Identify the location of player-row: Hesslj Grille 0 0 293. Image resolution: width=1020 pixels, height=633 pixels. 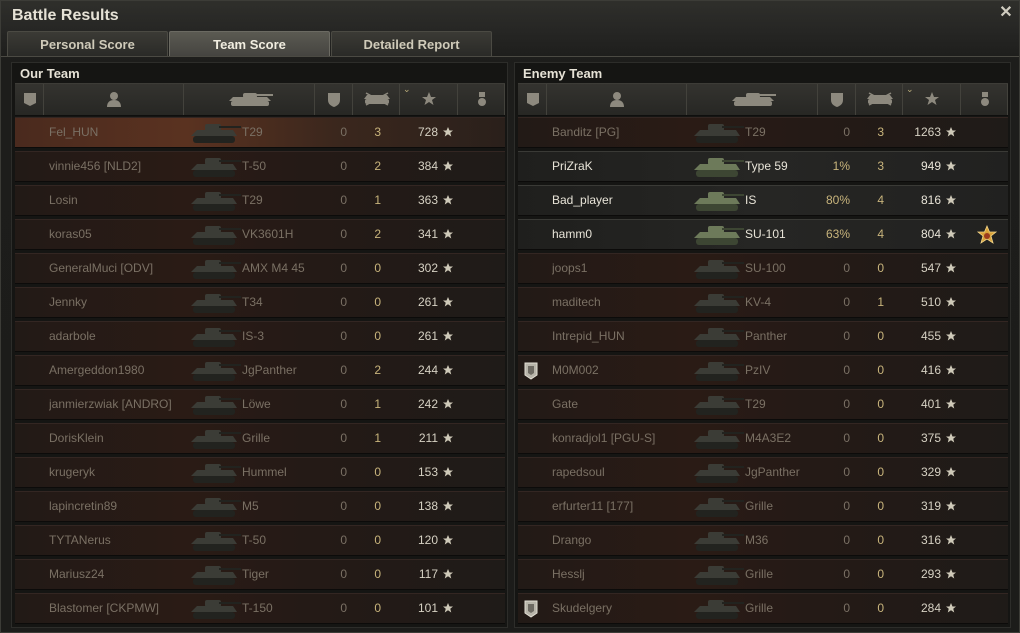
(763, 574).